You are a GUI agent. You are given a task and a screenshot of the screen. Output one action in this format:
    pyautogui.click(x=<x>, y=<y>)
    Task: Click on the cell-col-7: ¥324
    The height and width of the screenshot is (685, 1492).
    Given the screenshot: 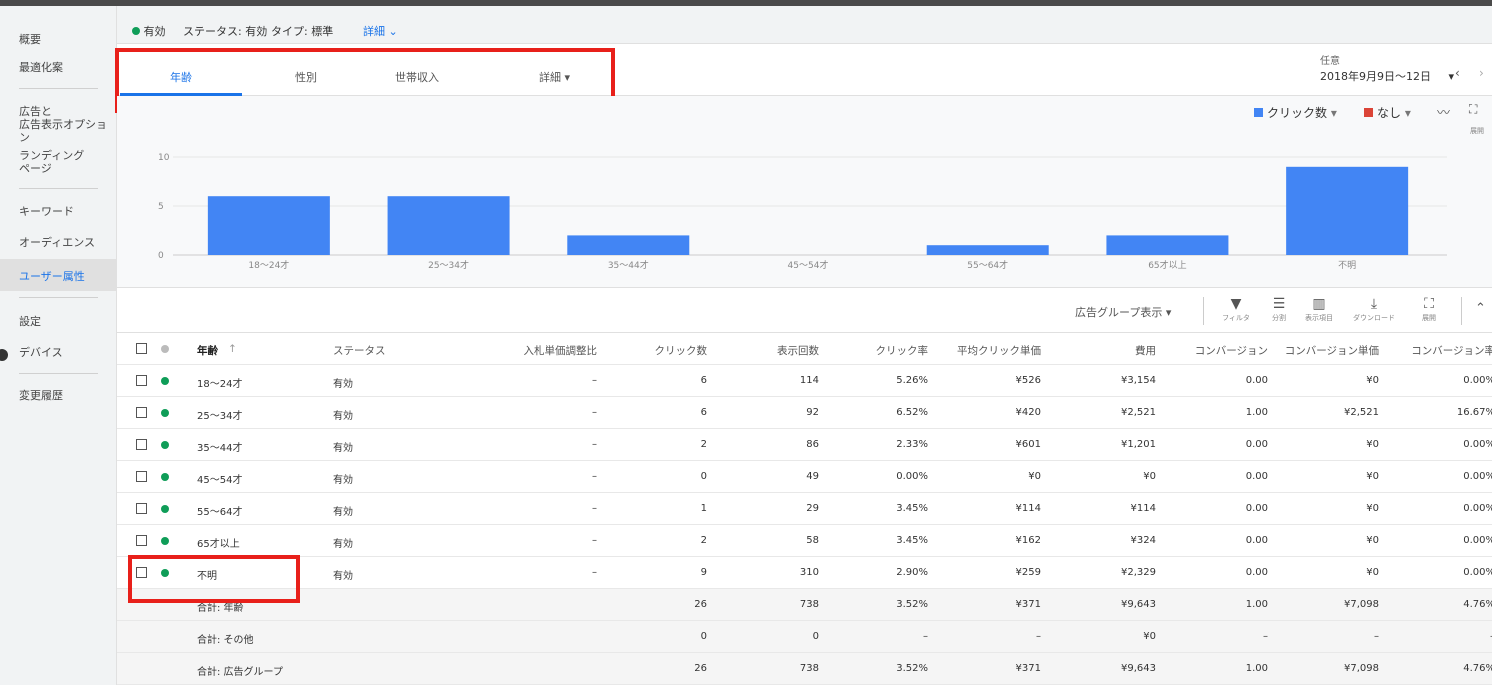 What is the action you would take?
    pyautogui.click(x=1143, y=540)
    